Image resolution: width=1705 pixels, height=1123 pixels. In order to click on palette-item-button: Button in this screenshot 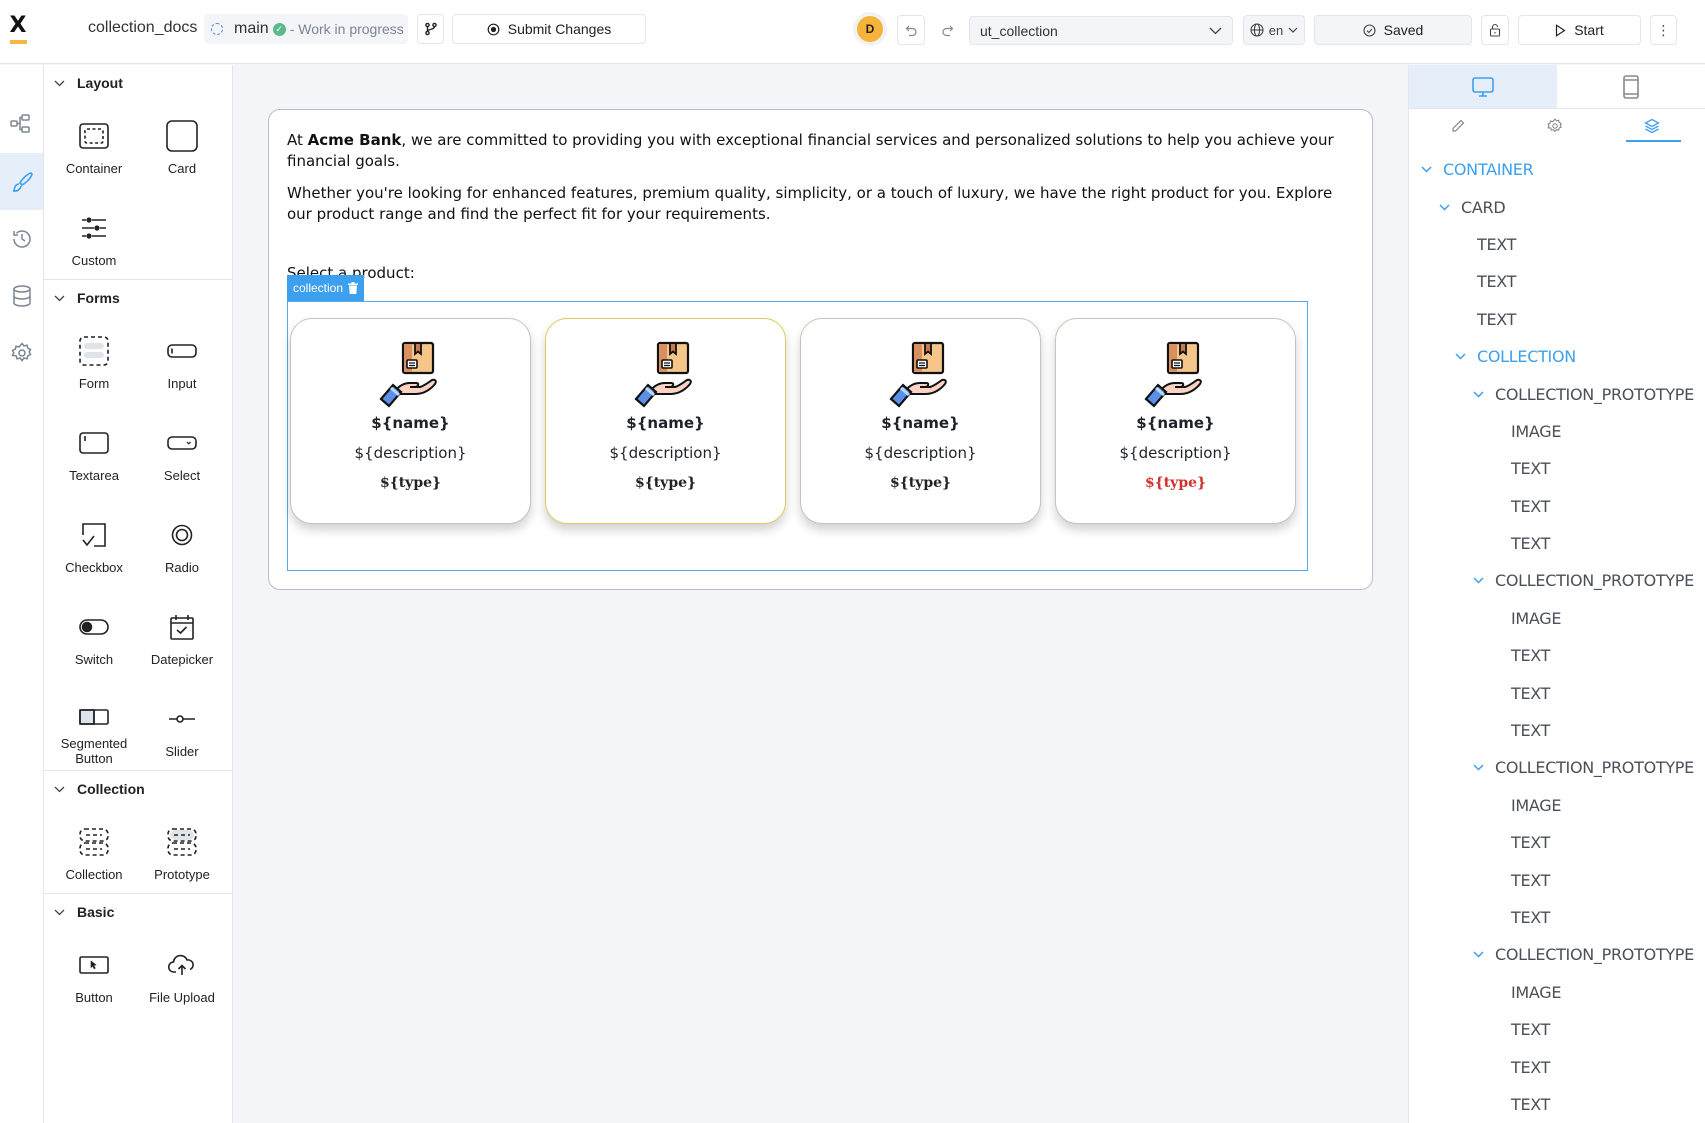, I will do `click(94, 973)`.